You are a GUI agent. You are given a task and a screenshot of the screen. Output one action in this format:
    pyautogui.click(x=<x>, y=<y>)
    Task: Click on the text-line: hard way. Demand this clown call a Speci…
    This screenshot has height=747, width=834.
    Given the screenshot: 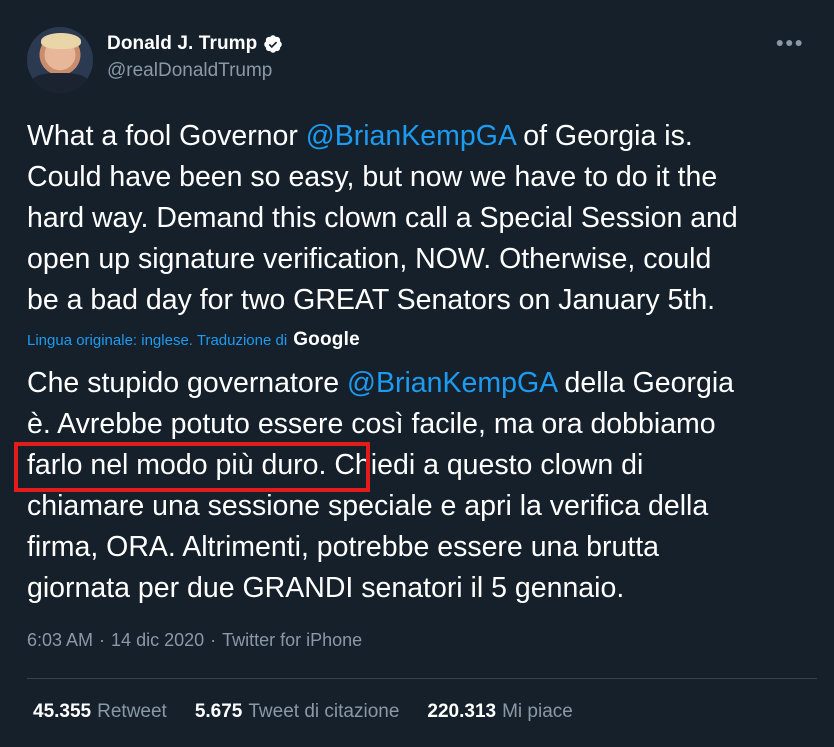 What is the action you would take?
    pyautogui.click(x=382, y=218)
    